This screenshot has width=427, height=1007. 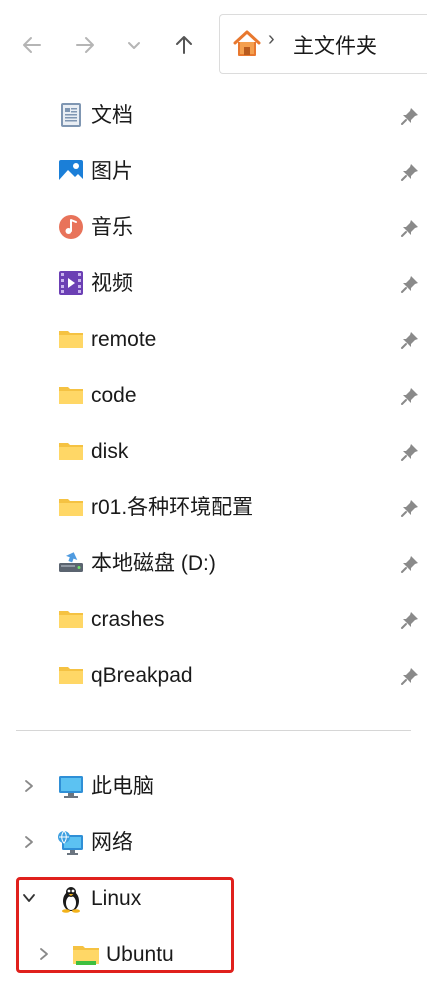 I want to click on quick-item-label: crashes, so click(x=128, y=619).